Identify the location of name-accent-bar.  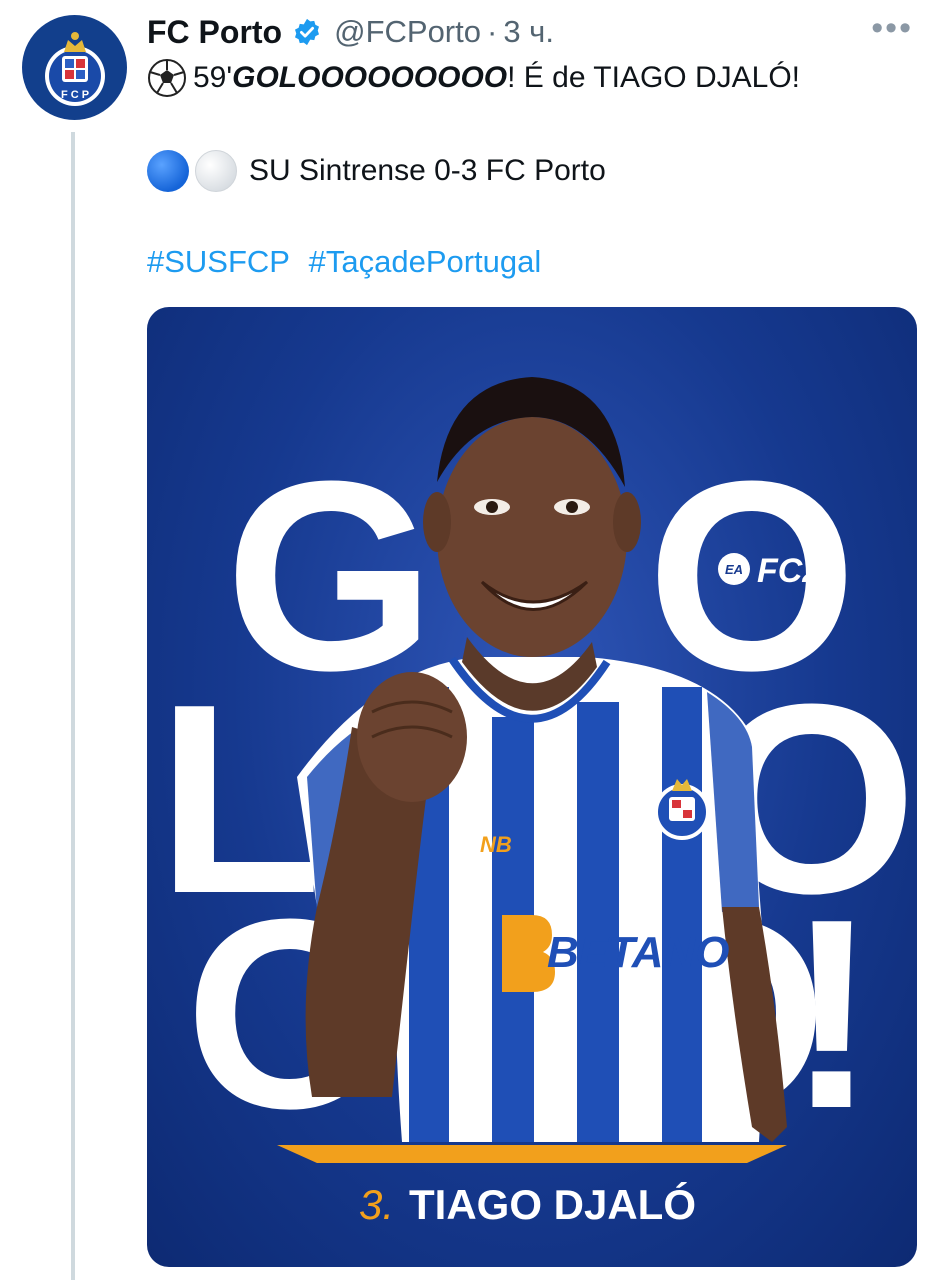
(532, 1154).